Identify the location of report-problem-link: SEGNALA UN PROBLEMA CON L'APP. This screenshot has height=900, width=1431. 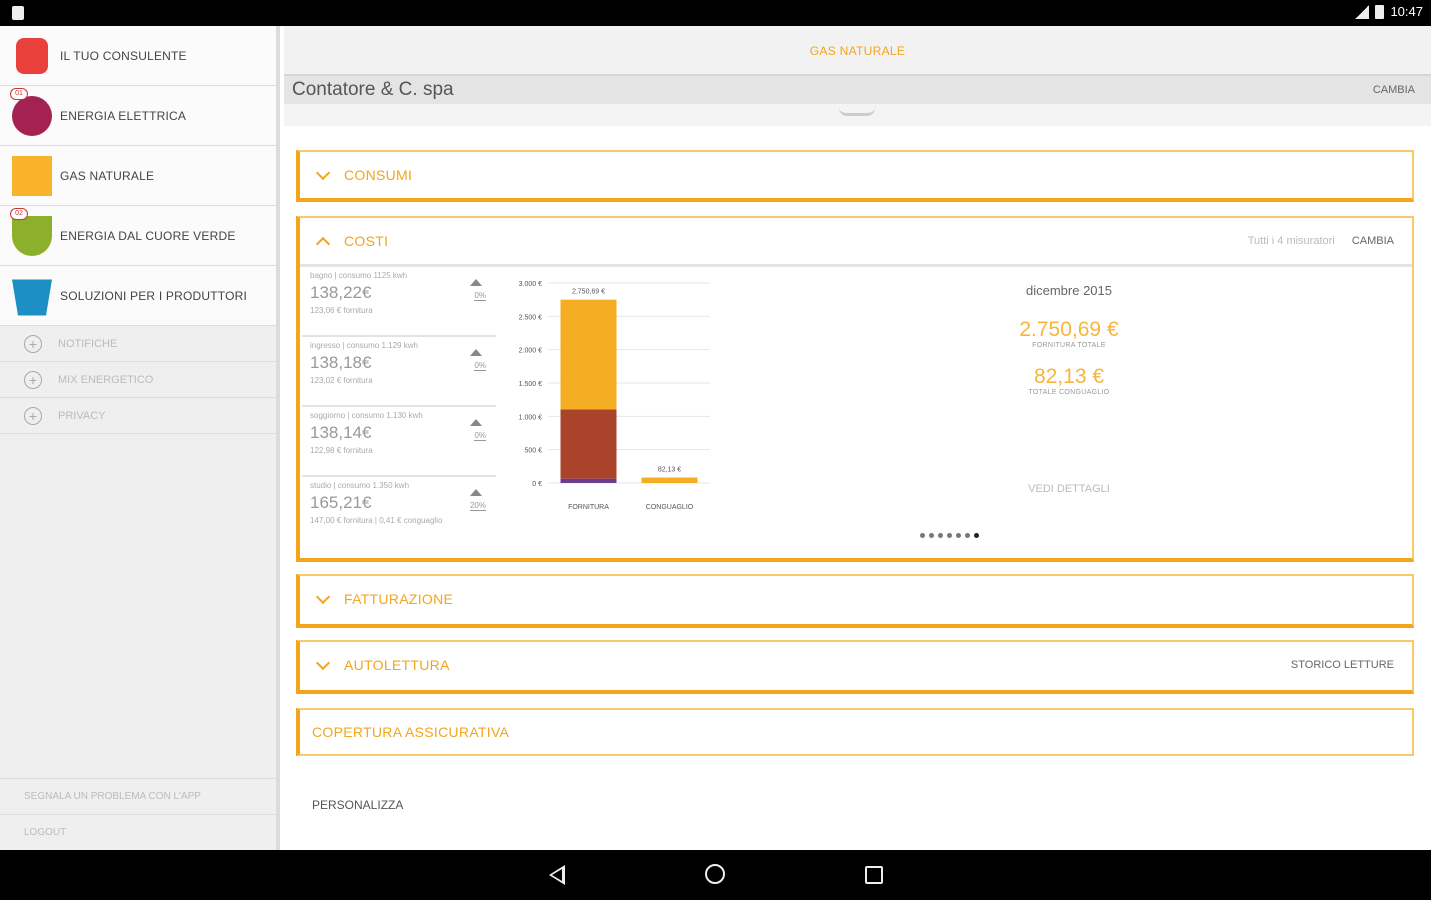
(138, 796).